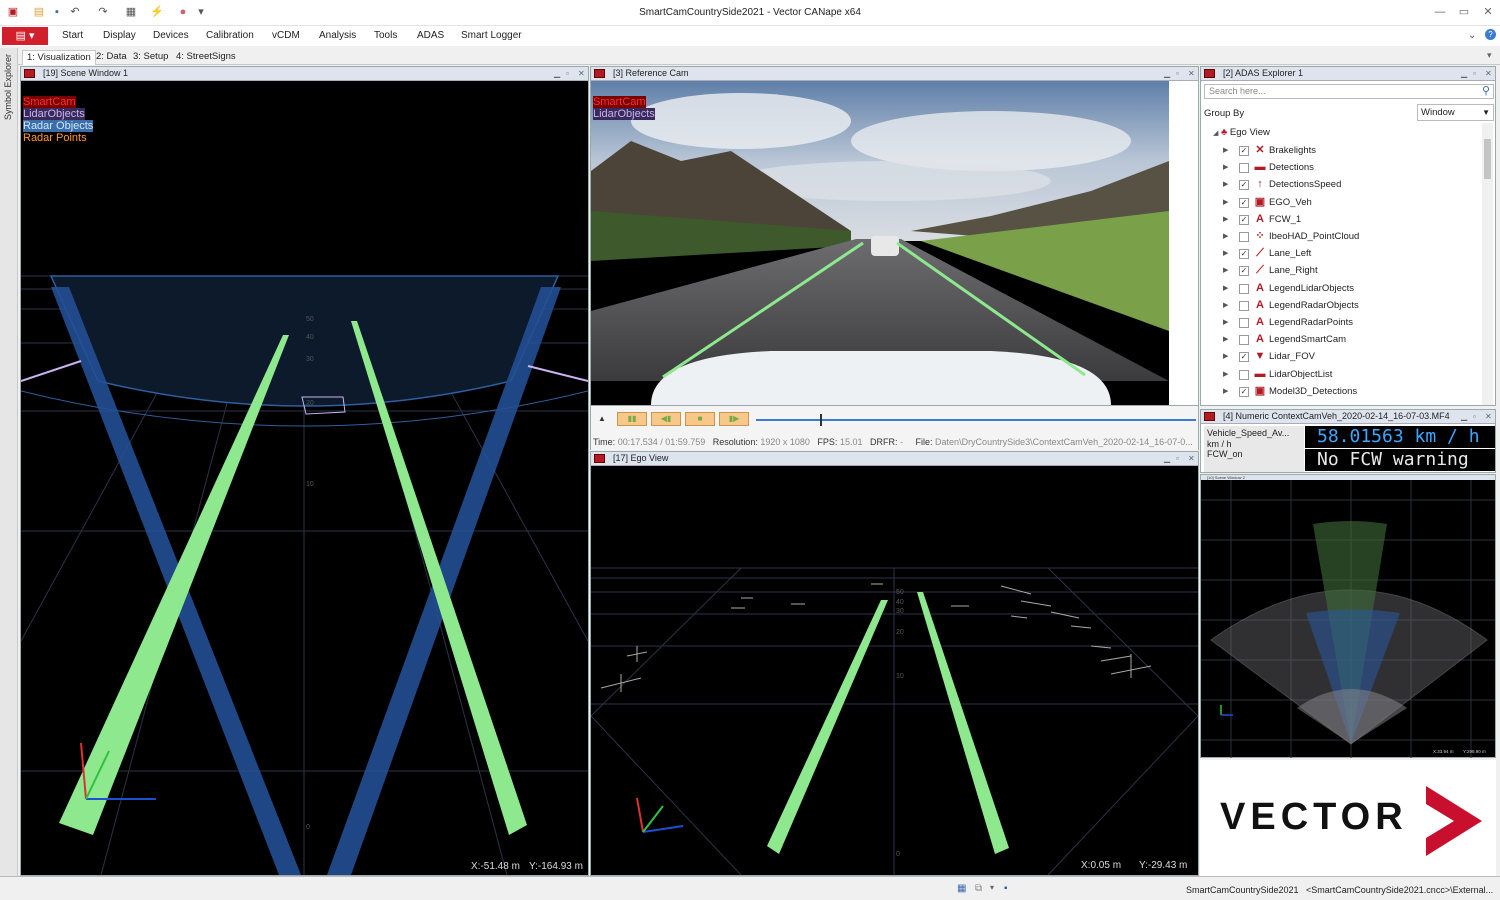  I want to click on tab-data: 2: Data, so click(111, 57).